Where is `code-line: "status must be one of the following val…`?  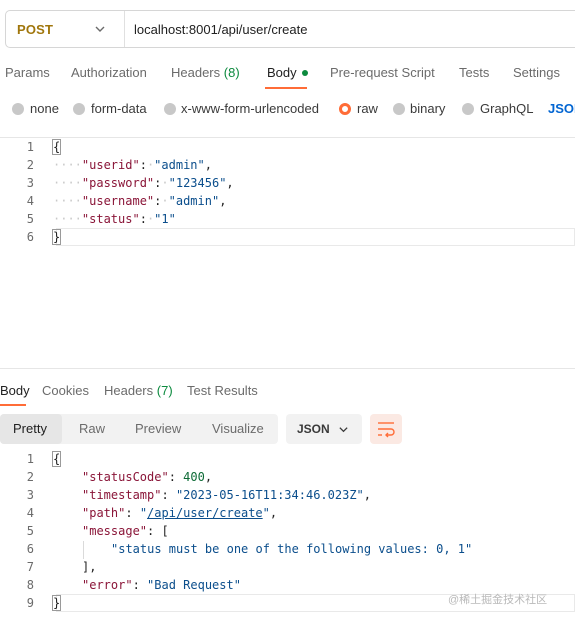 code-line: "status must be one of the following val… is located at coordinates (291, 549).